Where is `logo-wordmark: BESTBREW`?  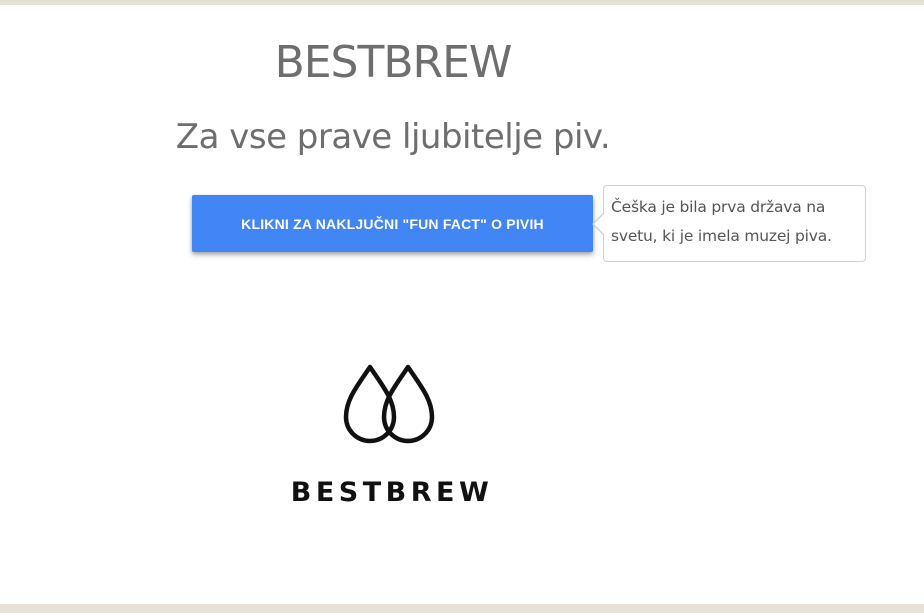 logo-wordmark: BESTBREW is located at coordinates (392, 492).